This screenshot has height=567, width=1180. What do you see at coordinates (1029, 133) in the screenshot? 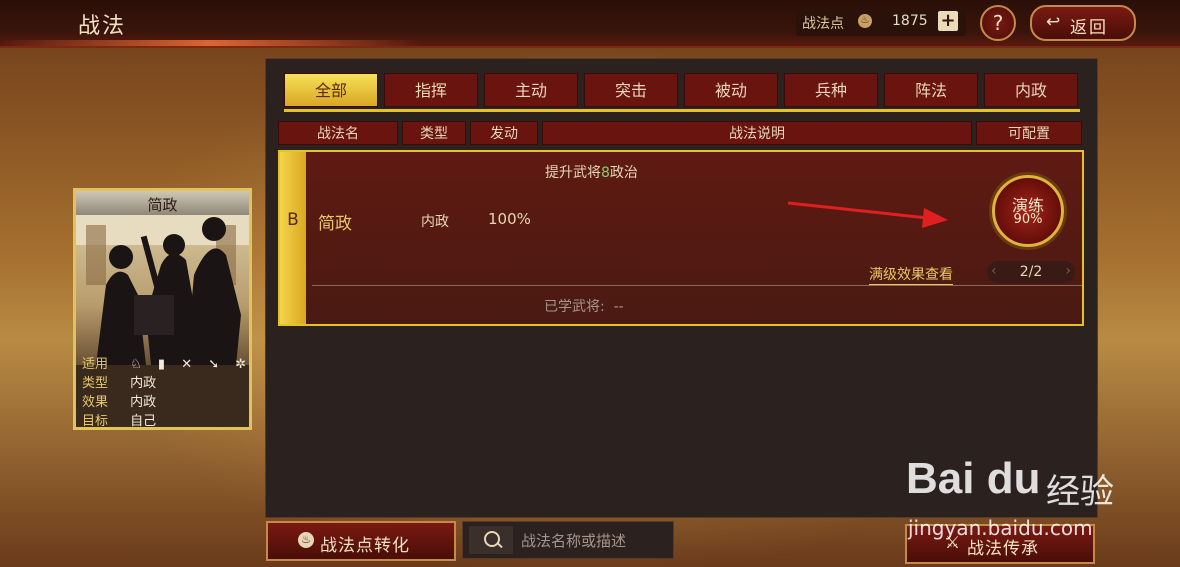
I see `column-configurable: 可配置` at bounding box center [1029, 133].